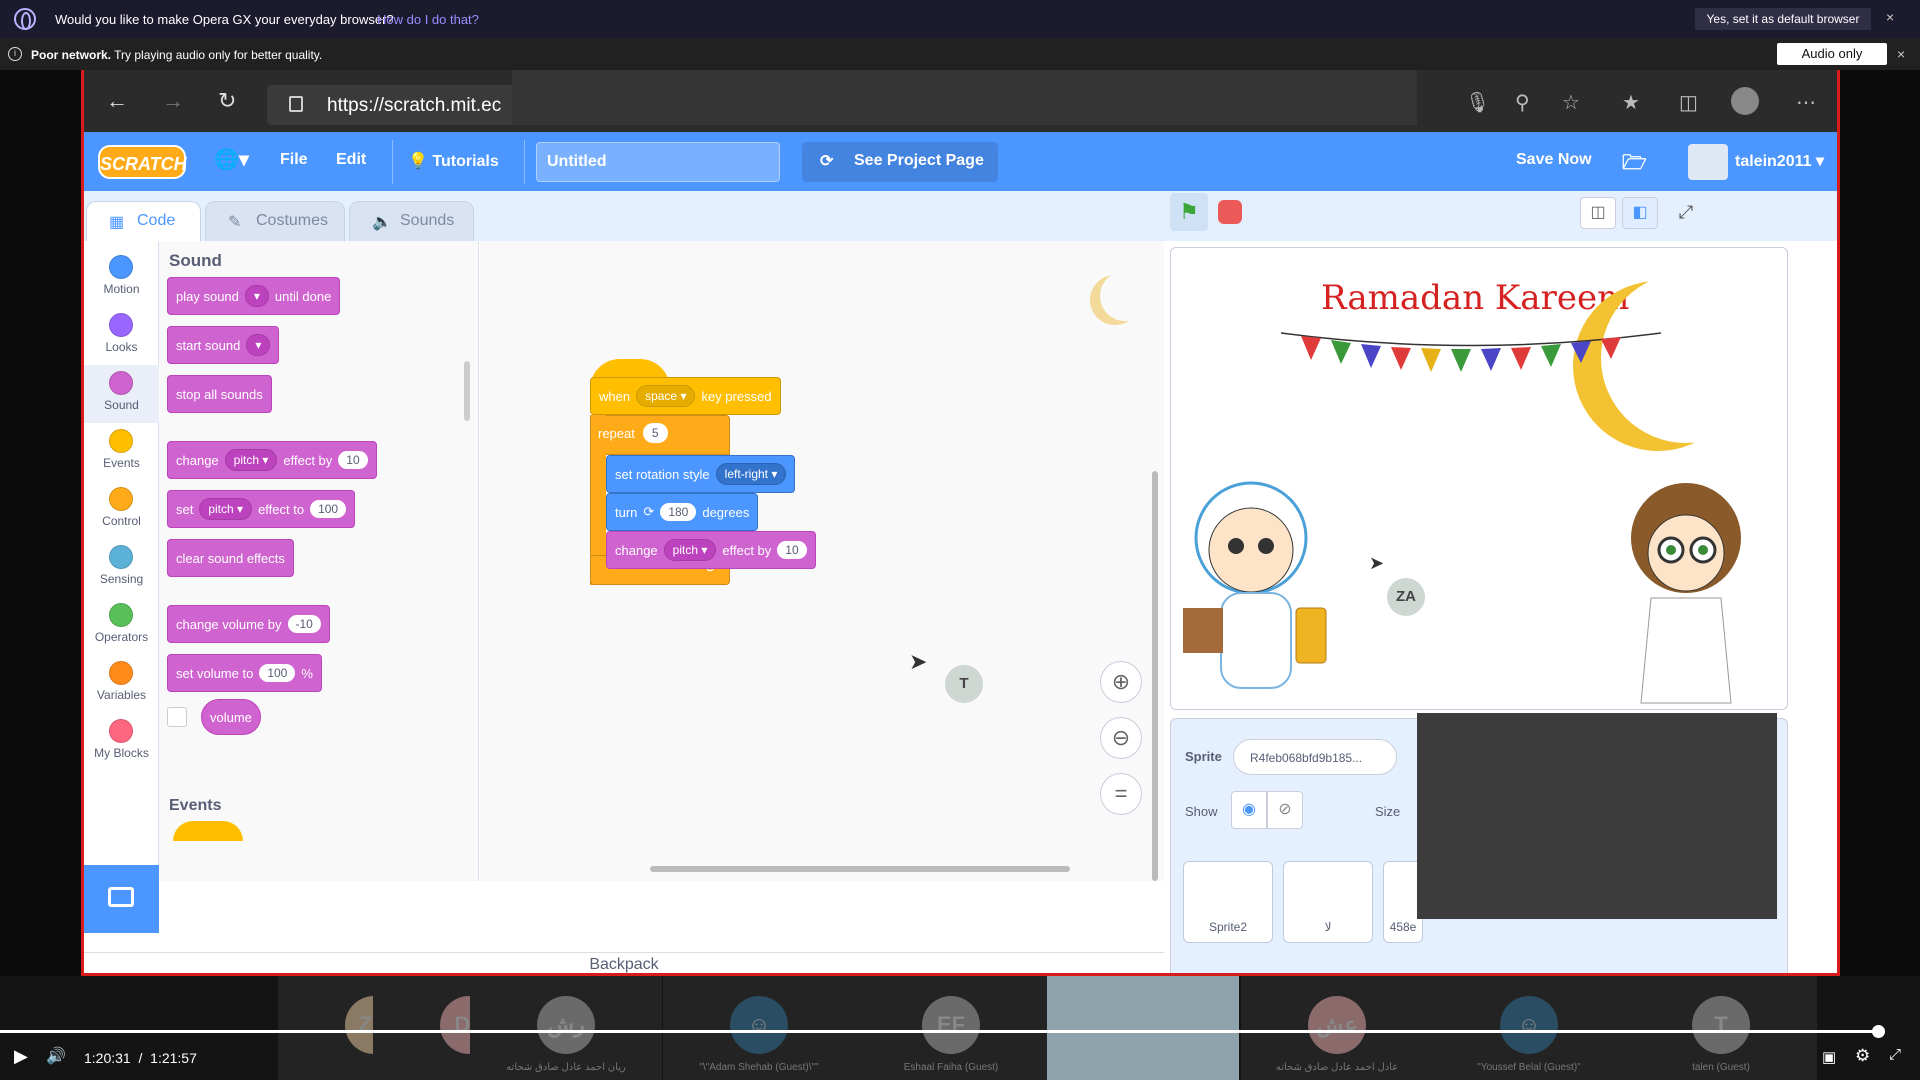 The height and width of the screenshot is (1080, 1920). Describe the element at coordinates (142, 162) in the screenshot. I see `scratch-logo: SCRATCH` at that location.